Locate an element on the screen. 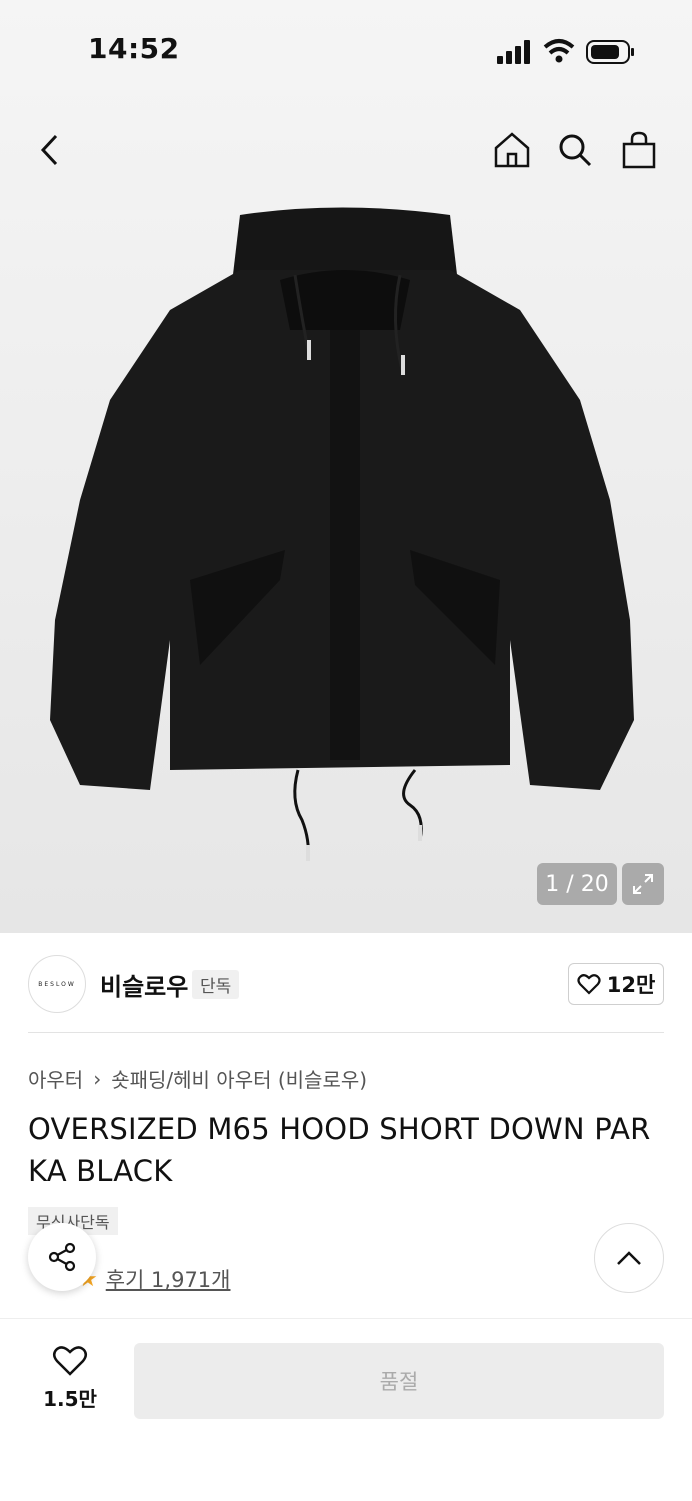 The width and height of the screenshot is (692, 1501). back-button is located at coordinates (50, 150).